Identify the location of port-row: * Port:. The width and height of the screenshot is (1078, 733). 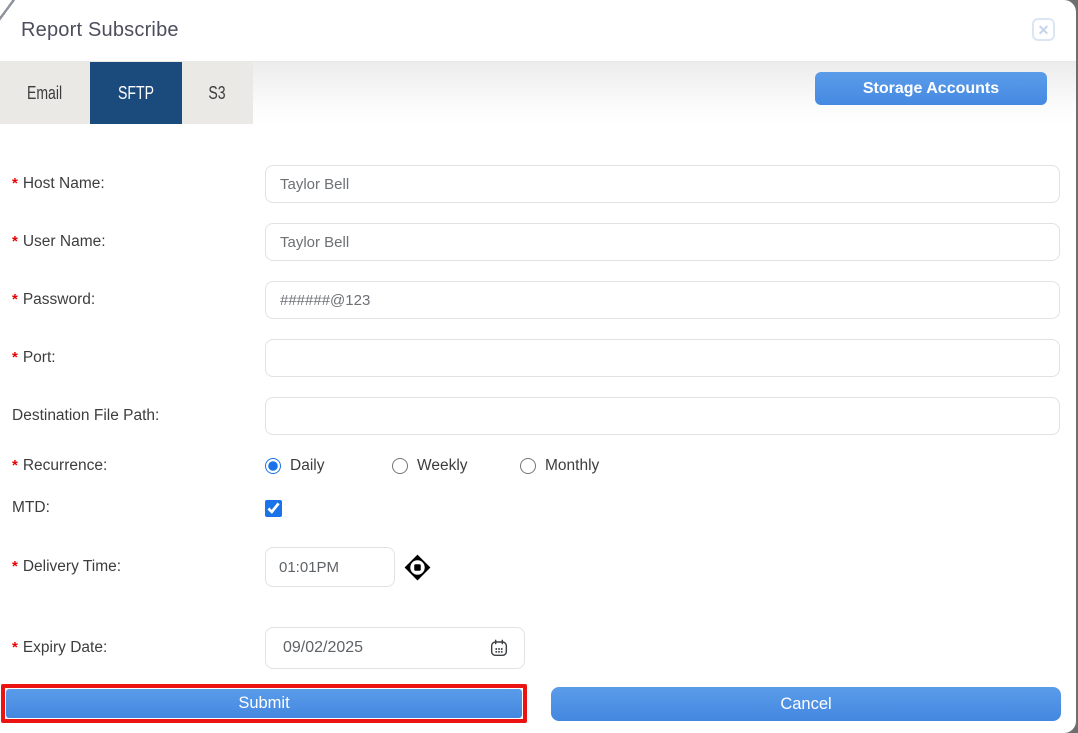
(530, 358).